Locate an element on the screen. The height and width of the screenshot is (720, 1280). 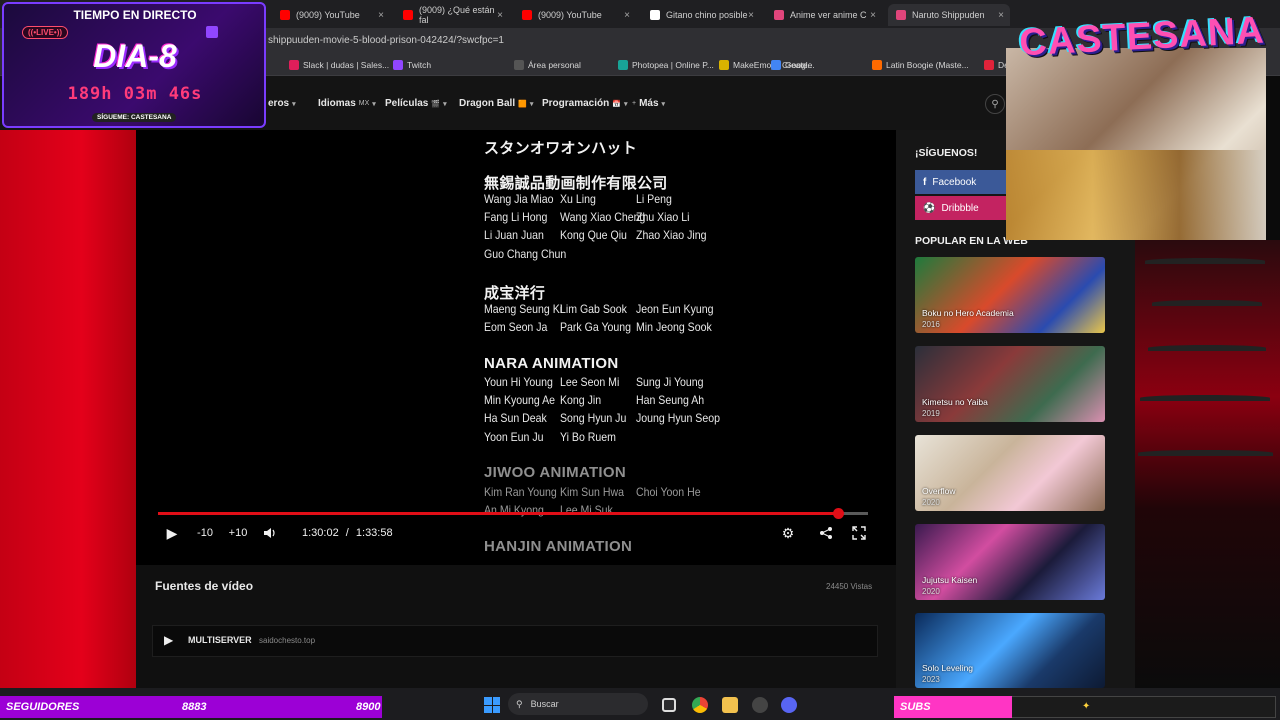
credit-name is located at coordinates (669, 437).